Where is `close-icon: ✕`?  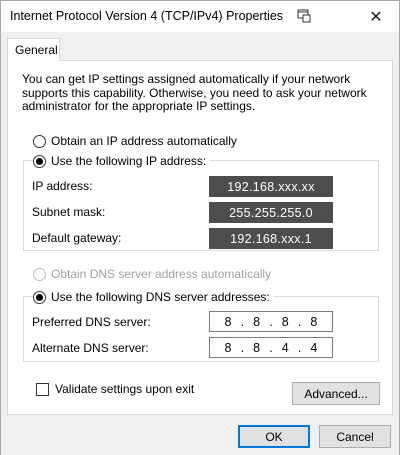
close-icon: ✕ is located at coordinates (376, 17).